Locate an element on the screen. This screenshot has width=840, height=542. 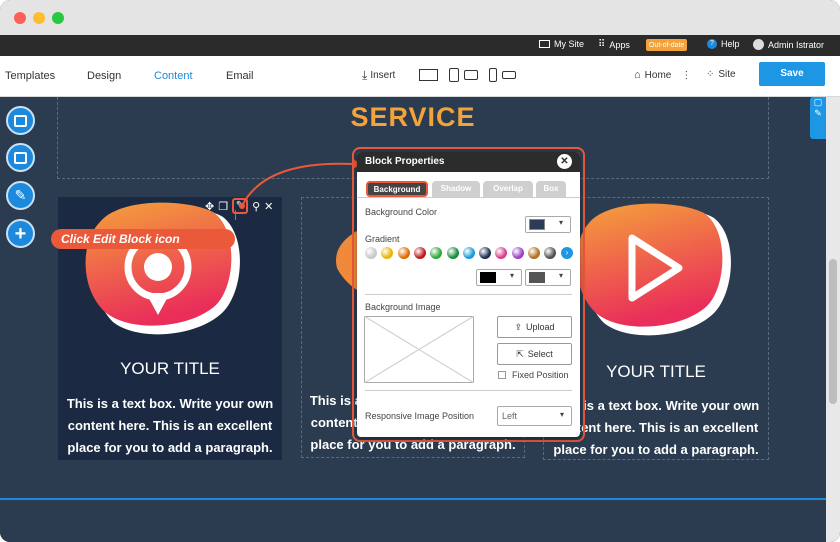
scrollbar is located at coordinates (833, 319).